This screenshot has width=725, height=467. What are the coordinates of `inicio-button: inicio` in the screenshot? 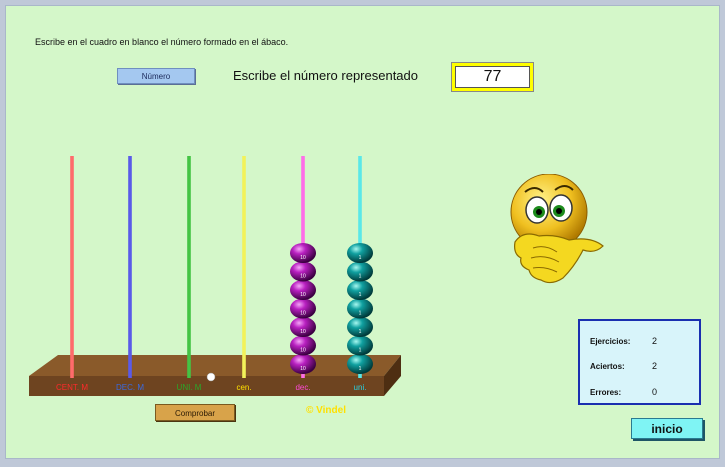 It's located at (667, 428).